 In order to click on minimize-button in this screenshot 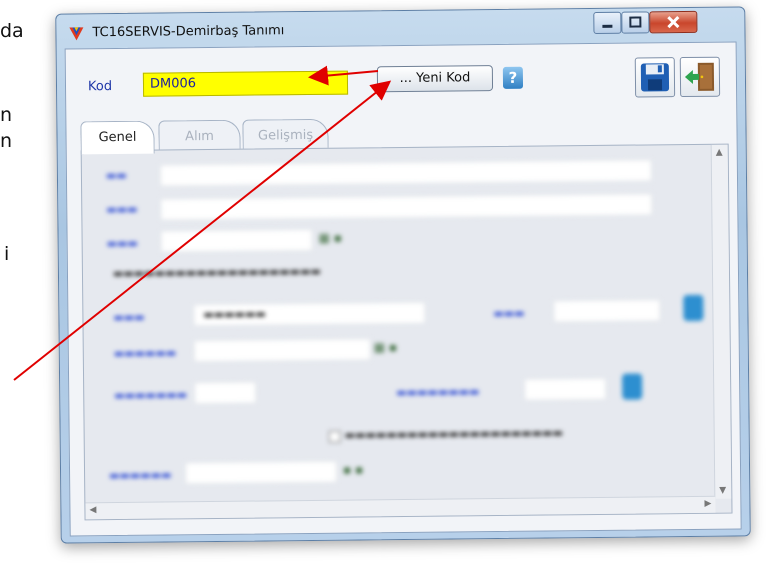, I will do `click(607, 22)`.